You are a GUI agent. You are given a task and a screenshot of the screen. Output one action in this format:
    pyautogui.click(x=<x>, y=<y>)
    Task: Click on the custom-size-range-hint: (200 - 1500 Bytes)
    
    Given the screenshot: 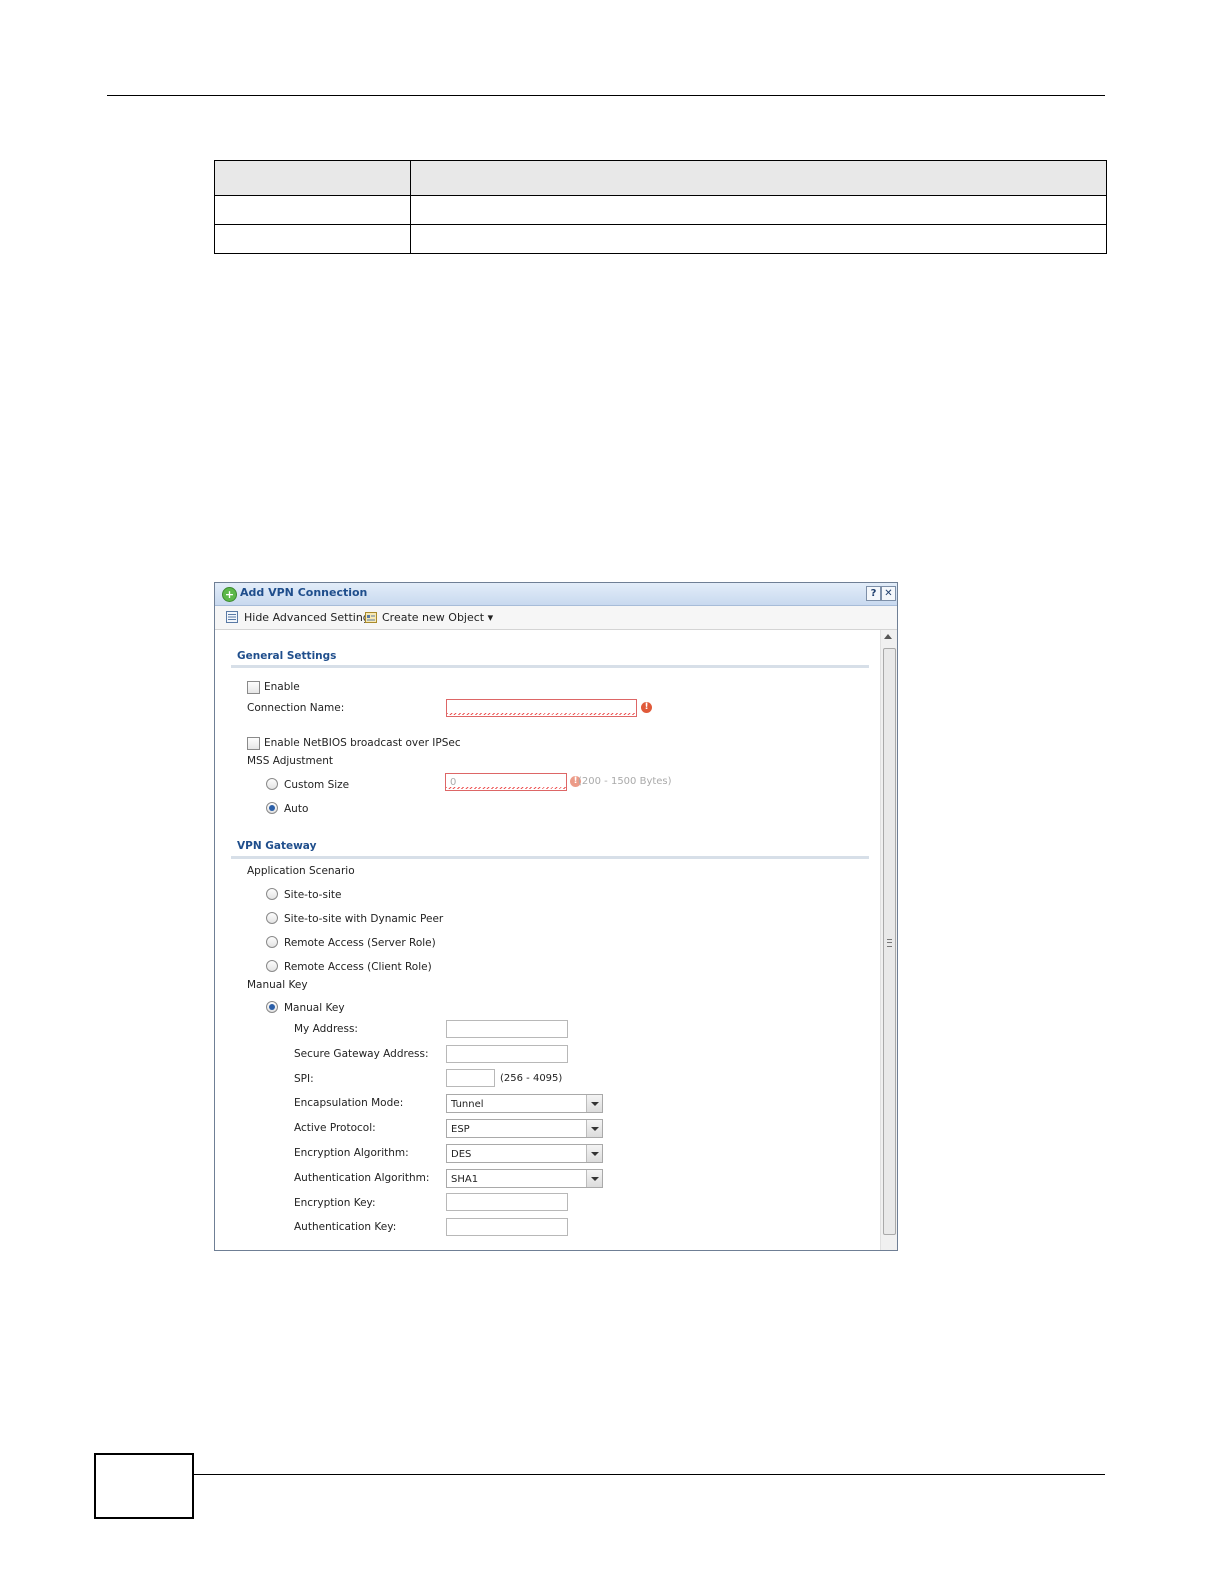 What is the action you would take?
    pyautogui.click(x=625, y=781)
    